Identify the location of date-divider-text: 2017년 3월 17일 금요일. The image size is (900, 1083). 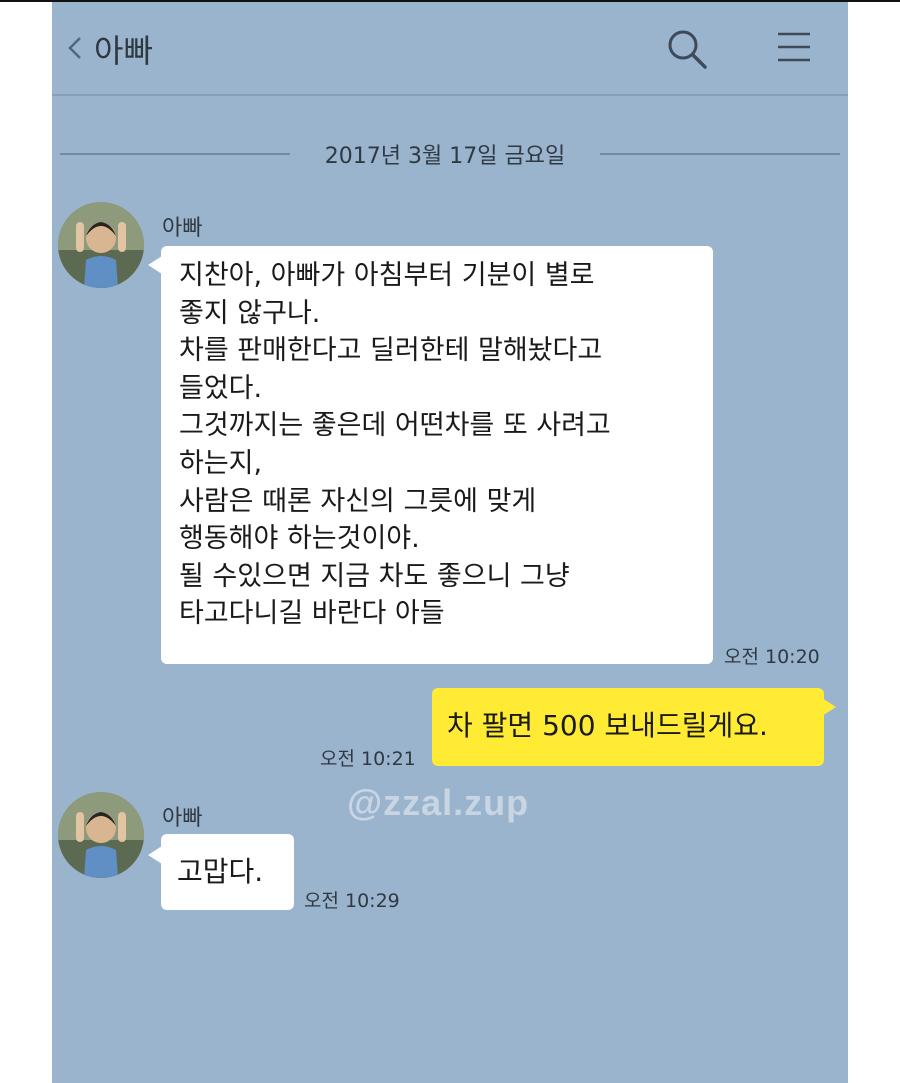
(445, 156).